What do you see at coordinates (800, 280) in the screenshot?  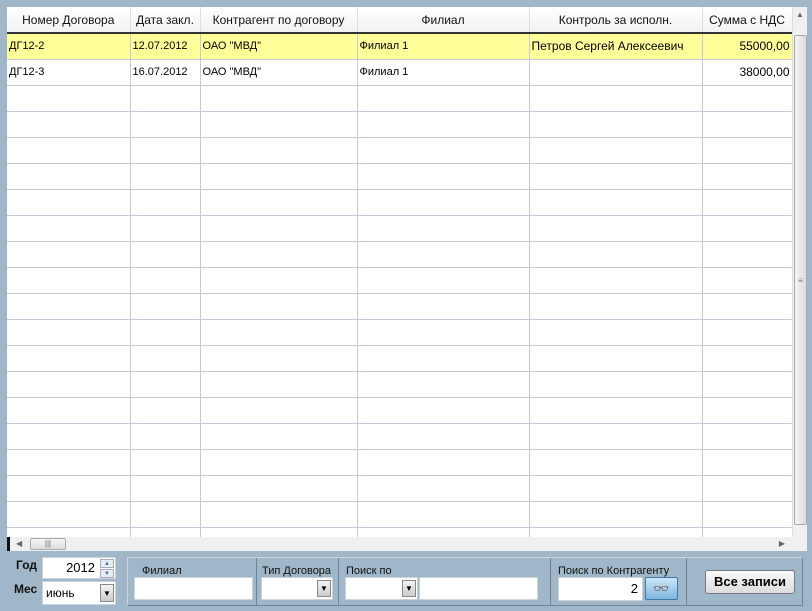 I see `scroll-thumb: ≡` at bounding box center [800, 280].